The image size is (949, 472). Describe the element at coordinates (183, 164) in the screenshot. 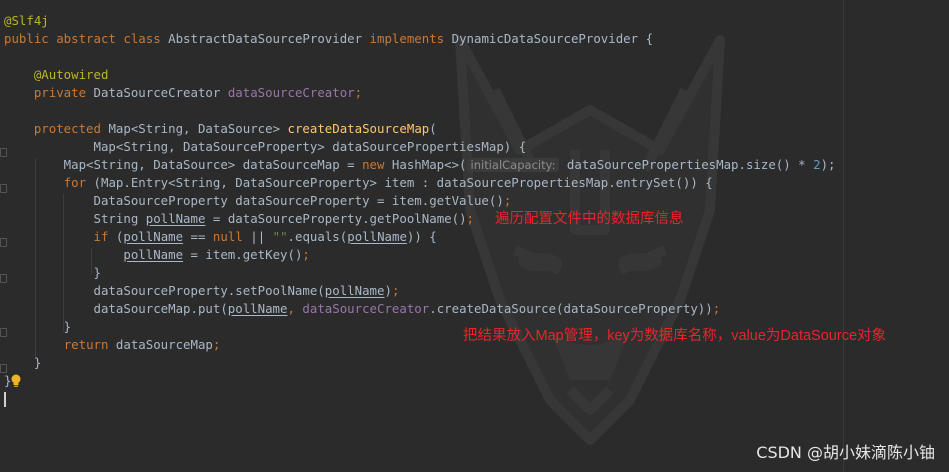

I see `code-token: Map<String, DataSource> dataSourceMap =` at that location.